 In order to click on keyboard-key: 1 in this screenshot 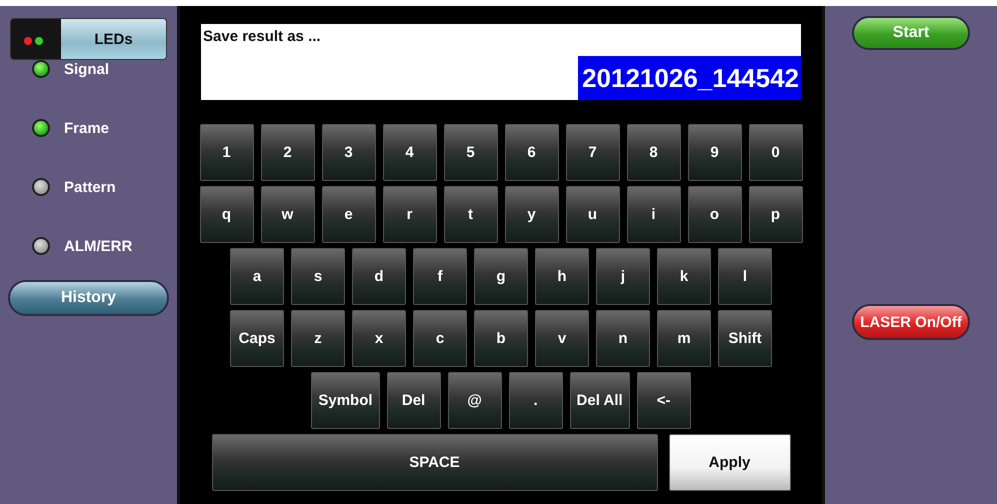, I will do `click(227, 152)`.